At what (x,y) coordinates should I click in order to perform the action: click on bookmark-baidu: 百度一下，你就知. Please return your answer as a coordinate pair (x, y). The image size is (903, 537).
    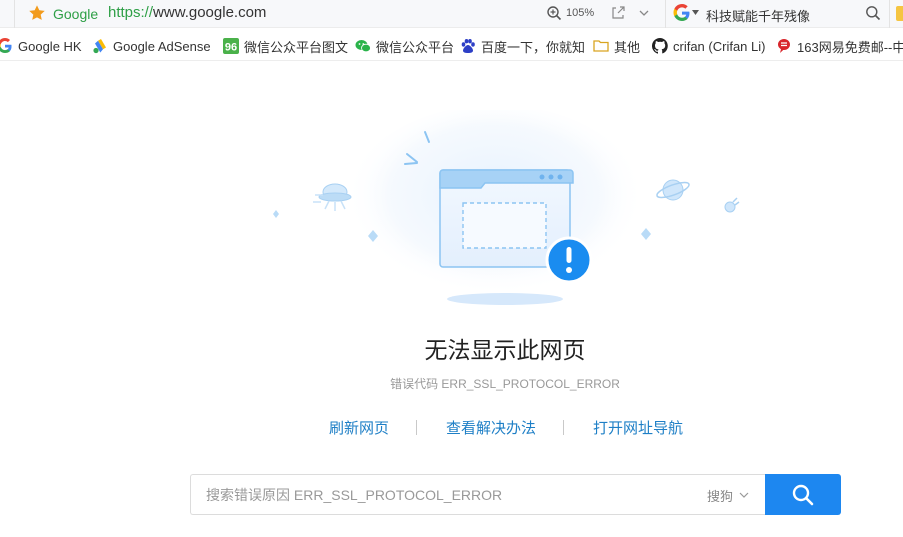
    Looking at the image, I should click on (522, 46).